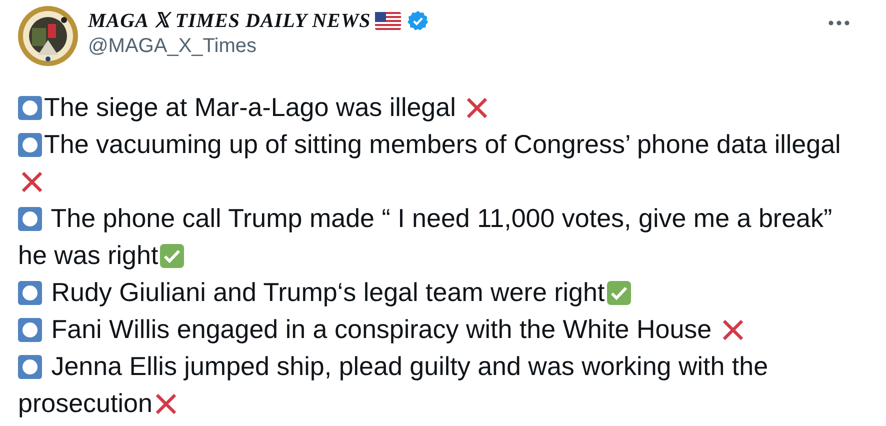 The width and height of the screenshot is (886, 426). I want to click on account-handle: @MAGA_X_Times, so click(451, 46).